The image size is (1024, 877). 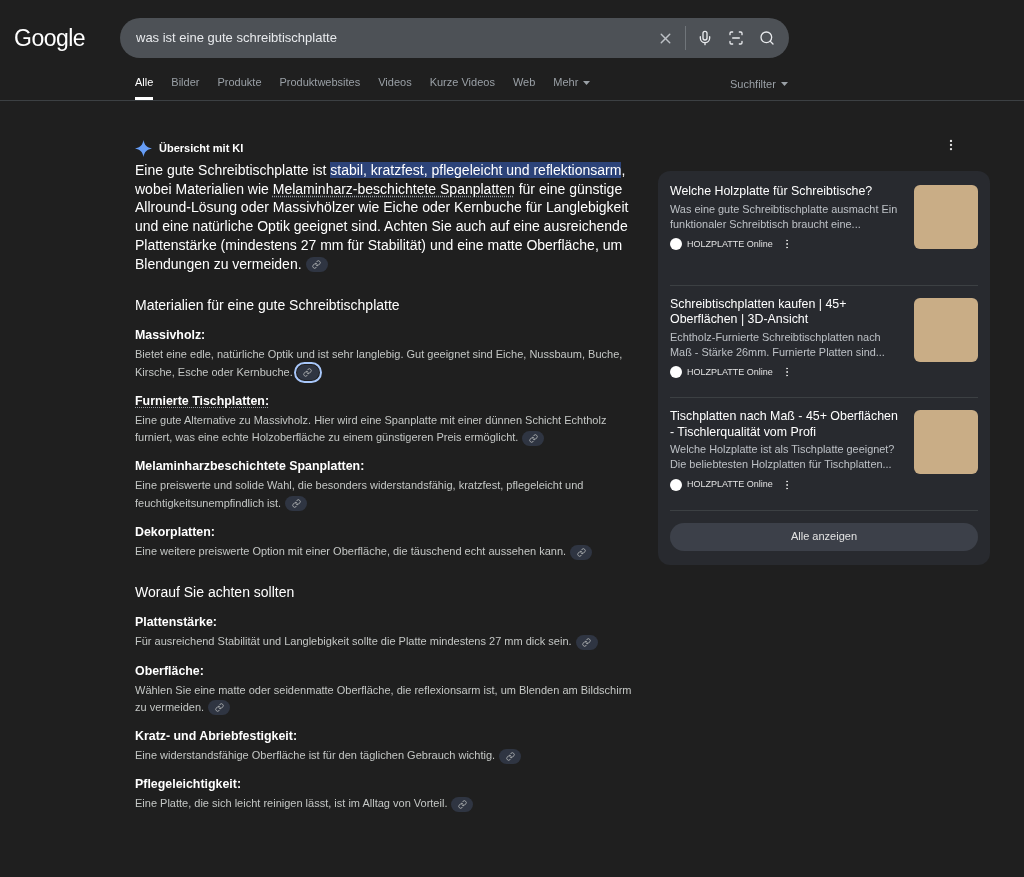 What do you see at coordinates (395, 88) in the screenshot?
I see `search-tab: Videos` at bounding box center [395, 88].